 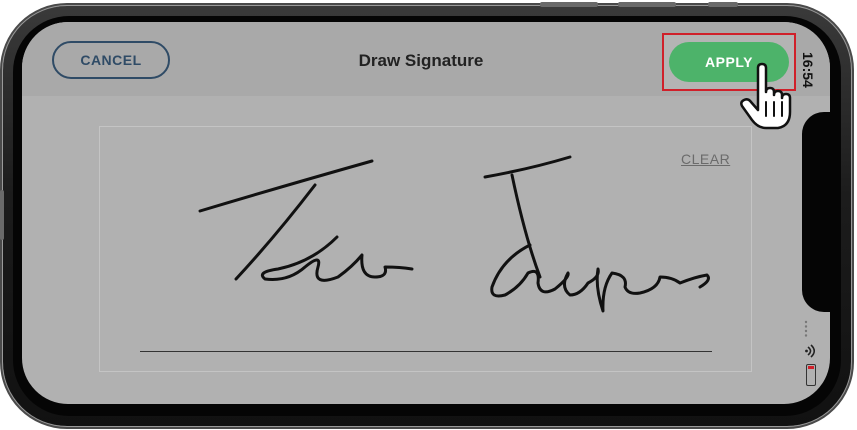 I want to click on battery-icon, so click(x=811, y=375).